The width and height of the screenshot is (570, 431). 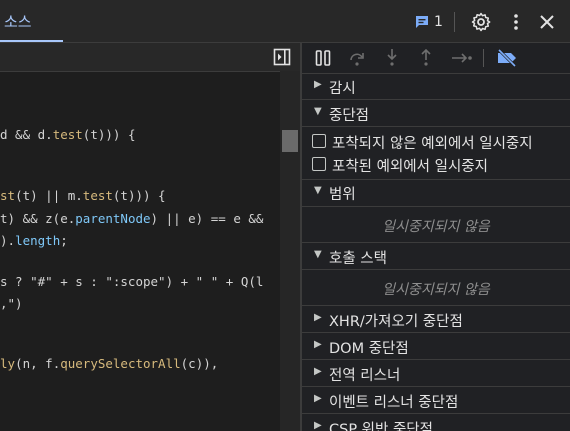 What do you see at coordinates (150, 57) in the screenshot?
I see `editor-toolbar` at bounding box center [150, 57].